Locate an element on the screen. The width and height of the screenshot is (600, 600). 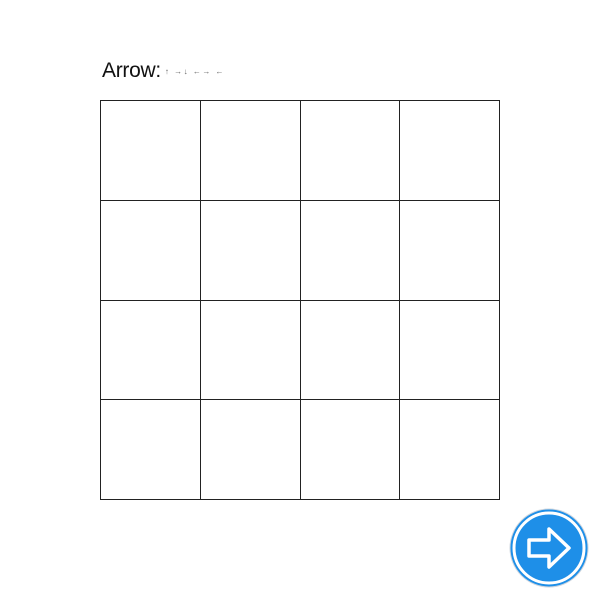
right-arrow-icon is located at coordinates (549, 548).